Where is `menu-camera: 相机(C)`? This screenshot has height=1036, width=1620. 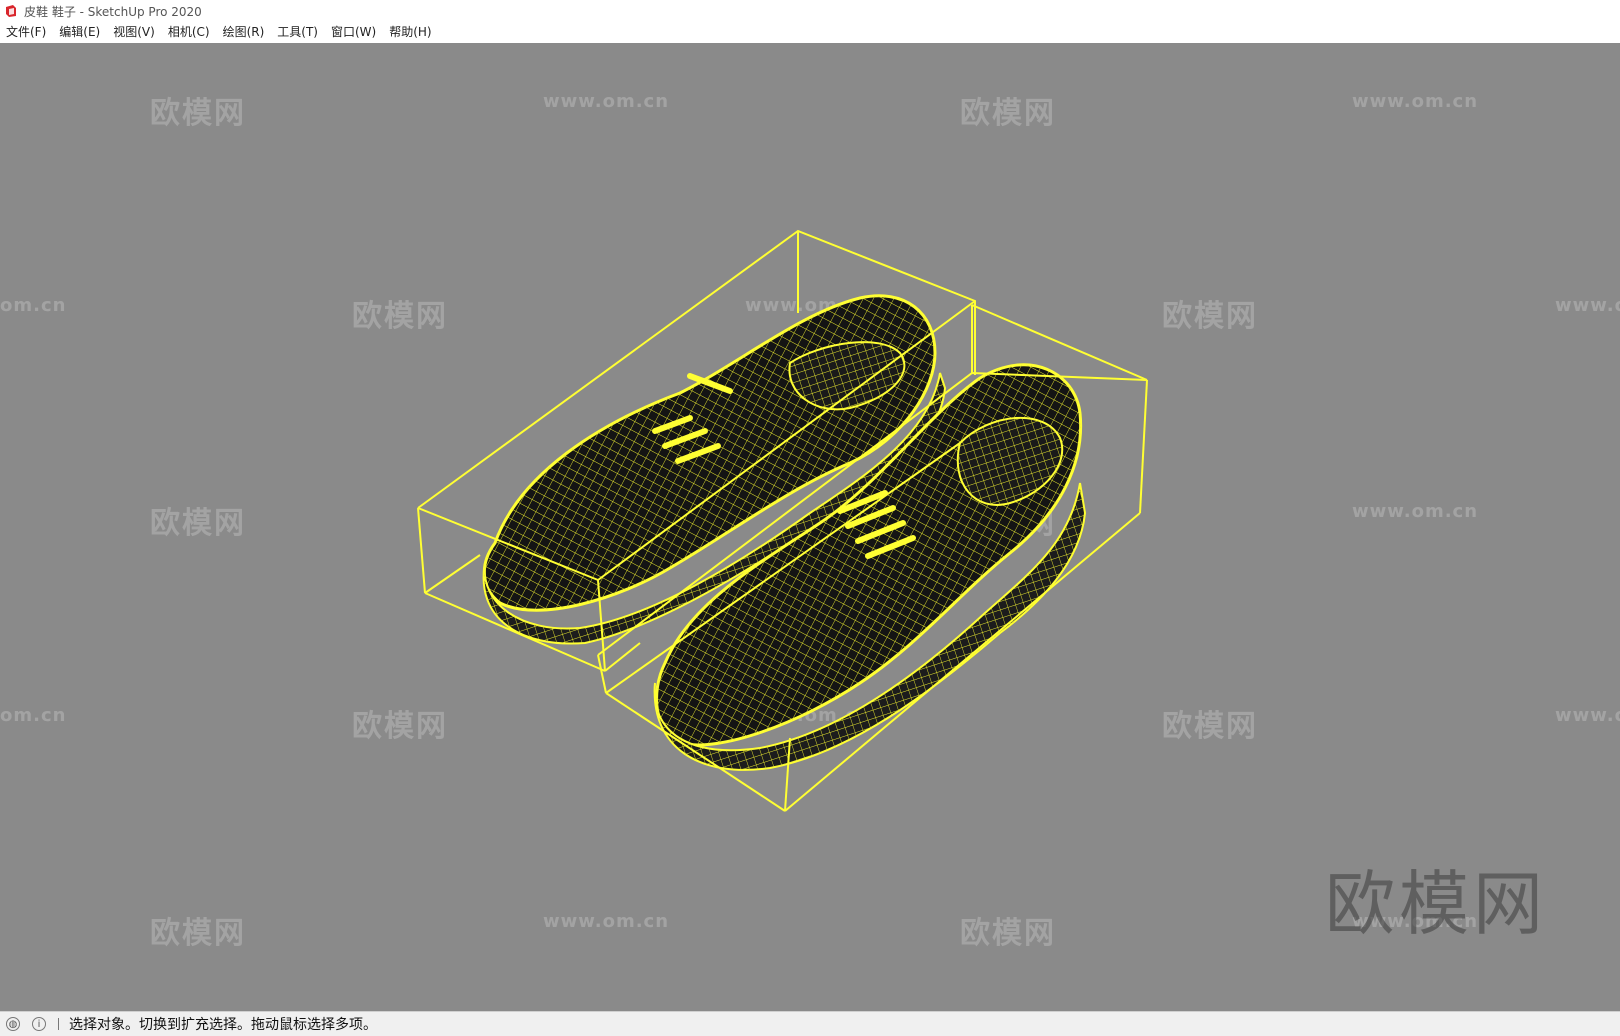 menu-camera: 相机(C) is located at coordinates (189, 32).